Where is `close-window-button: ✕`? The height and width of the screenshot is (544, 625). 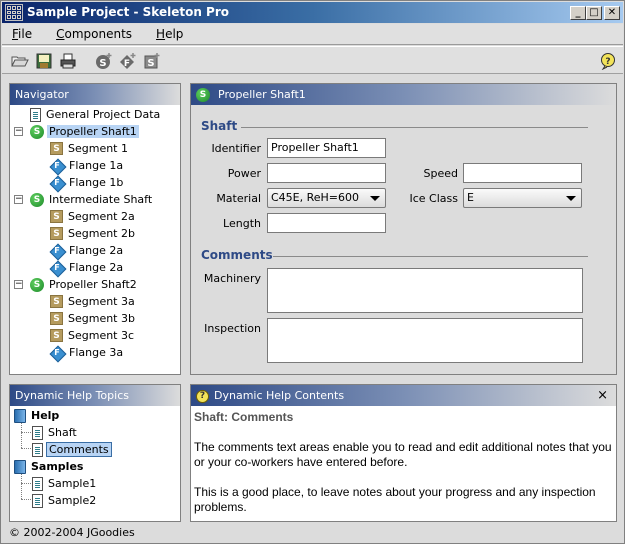 close-window-button: ✕ is located at coordinates (612, 13).